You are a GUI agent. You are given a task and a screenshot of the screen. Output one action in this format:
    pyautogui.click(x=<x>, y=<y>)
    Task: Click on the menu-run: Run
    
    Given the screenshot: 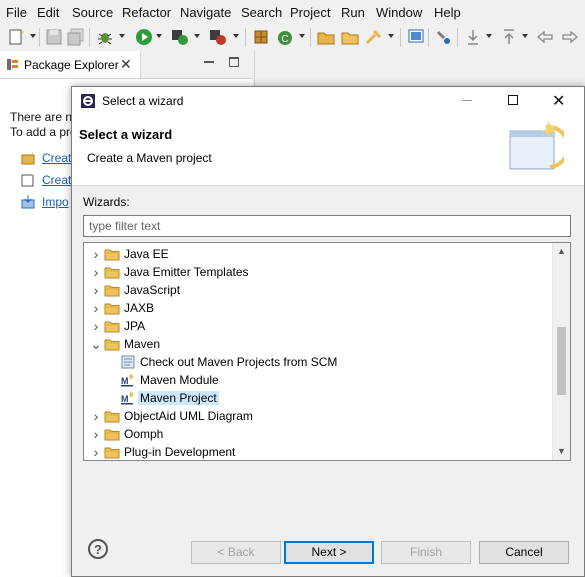 What is the action you would take?
    pyautogui.click(x=353, y=12)
    